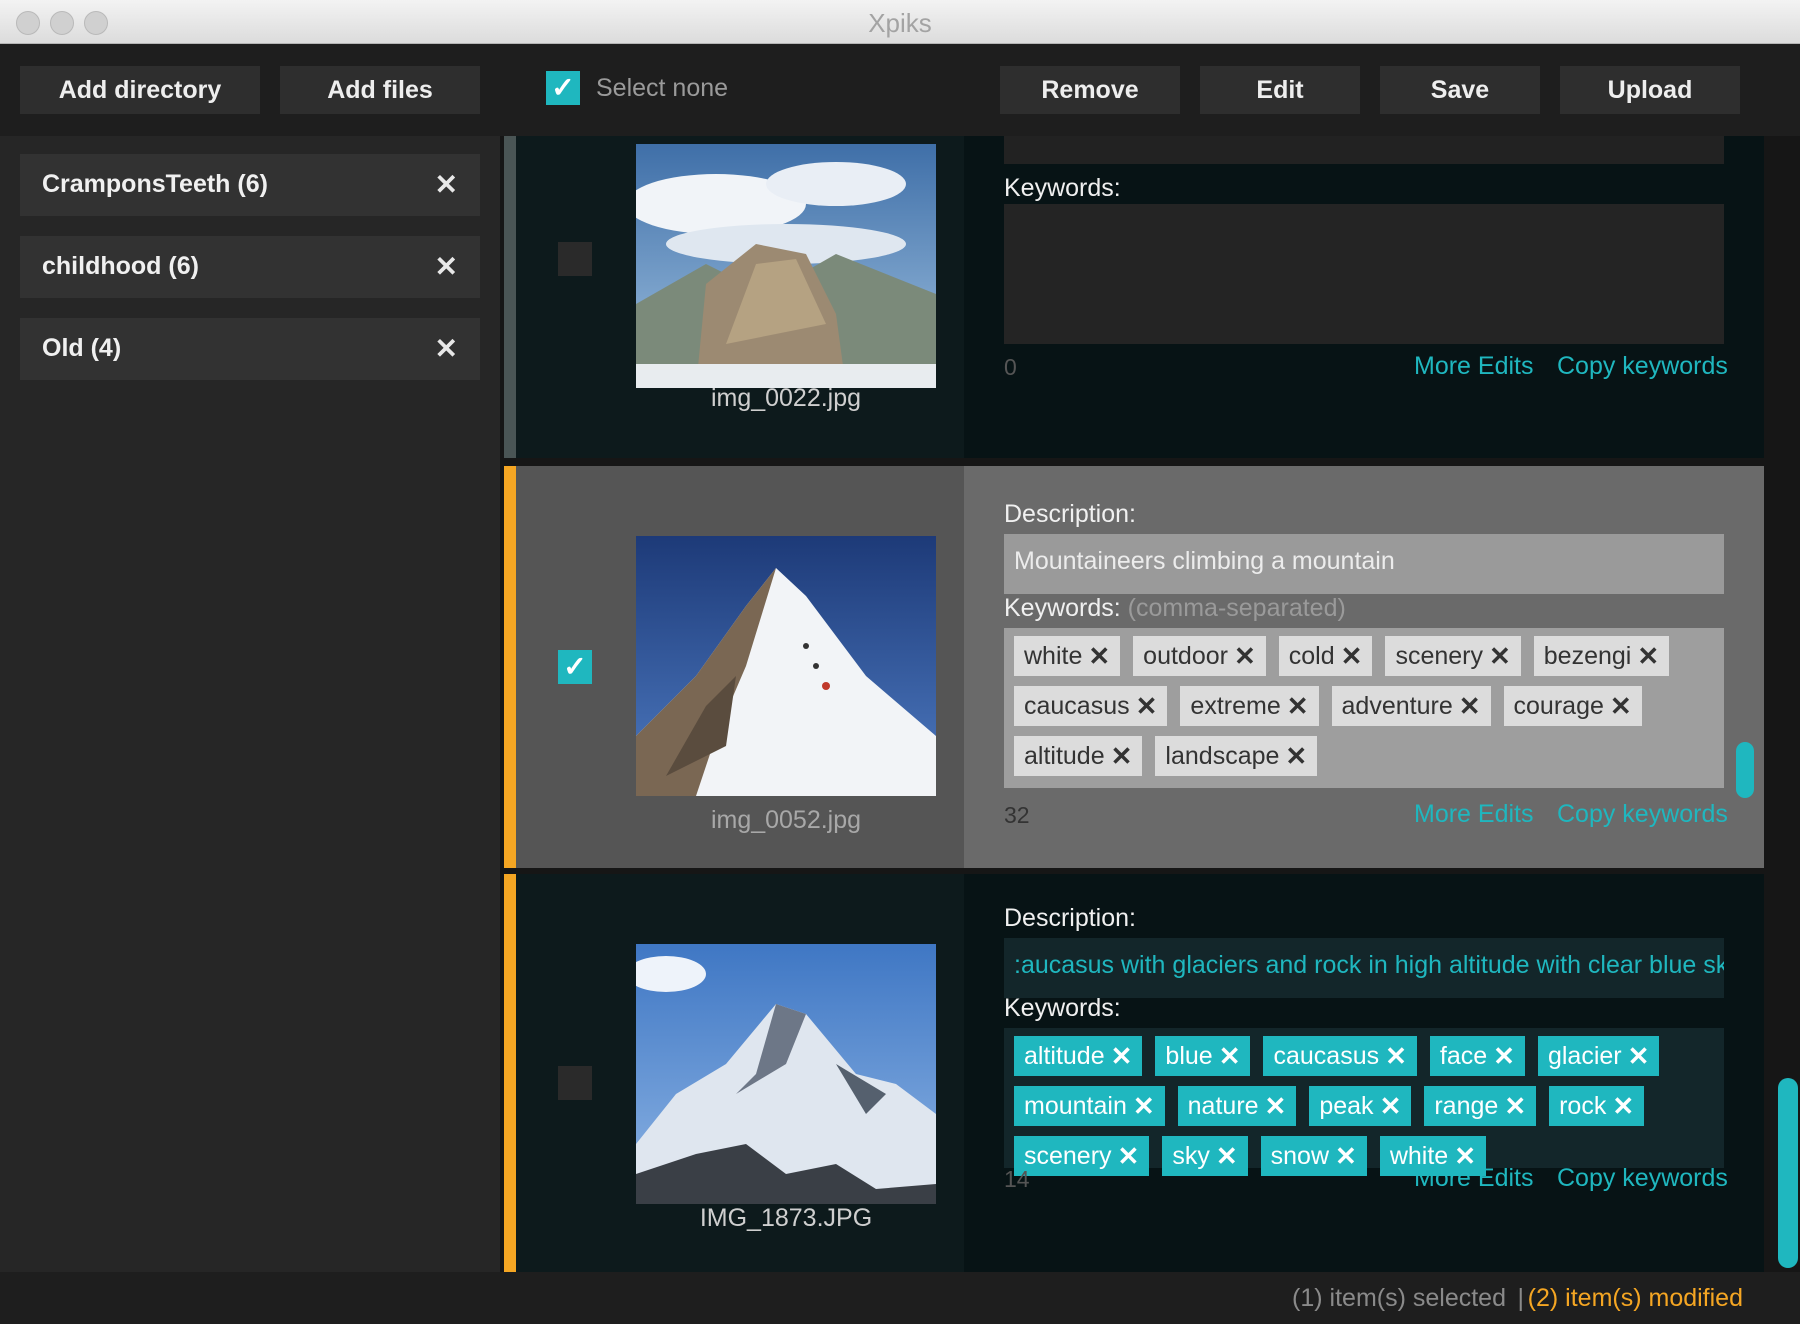 This screenshot has height=1324, width=1800. I want to click on keyword-text: bezengi, so click(1587, 655).